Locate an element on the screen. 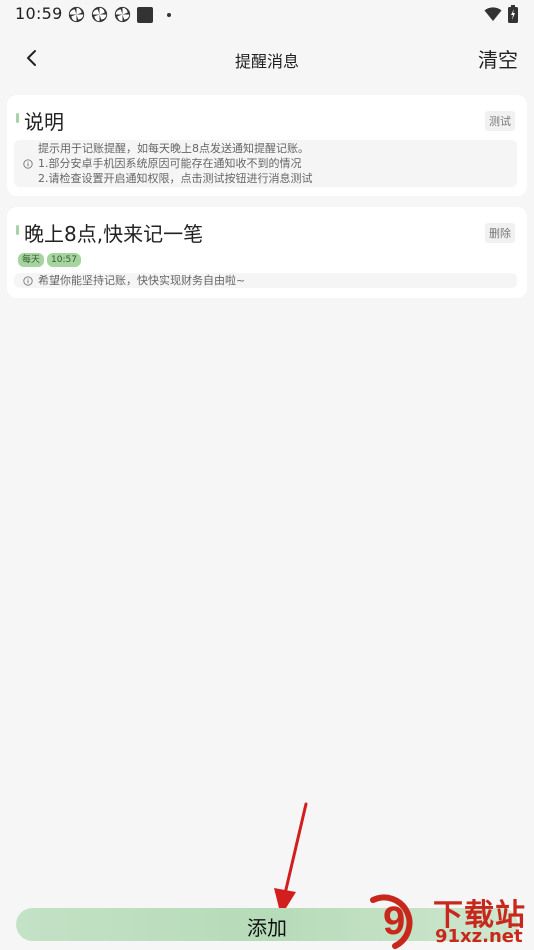 The width and height of the screenshot is (534, 950). test-button: 测试 is located at coordinates (500, 121).